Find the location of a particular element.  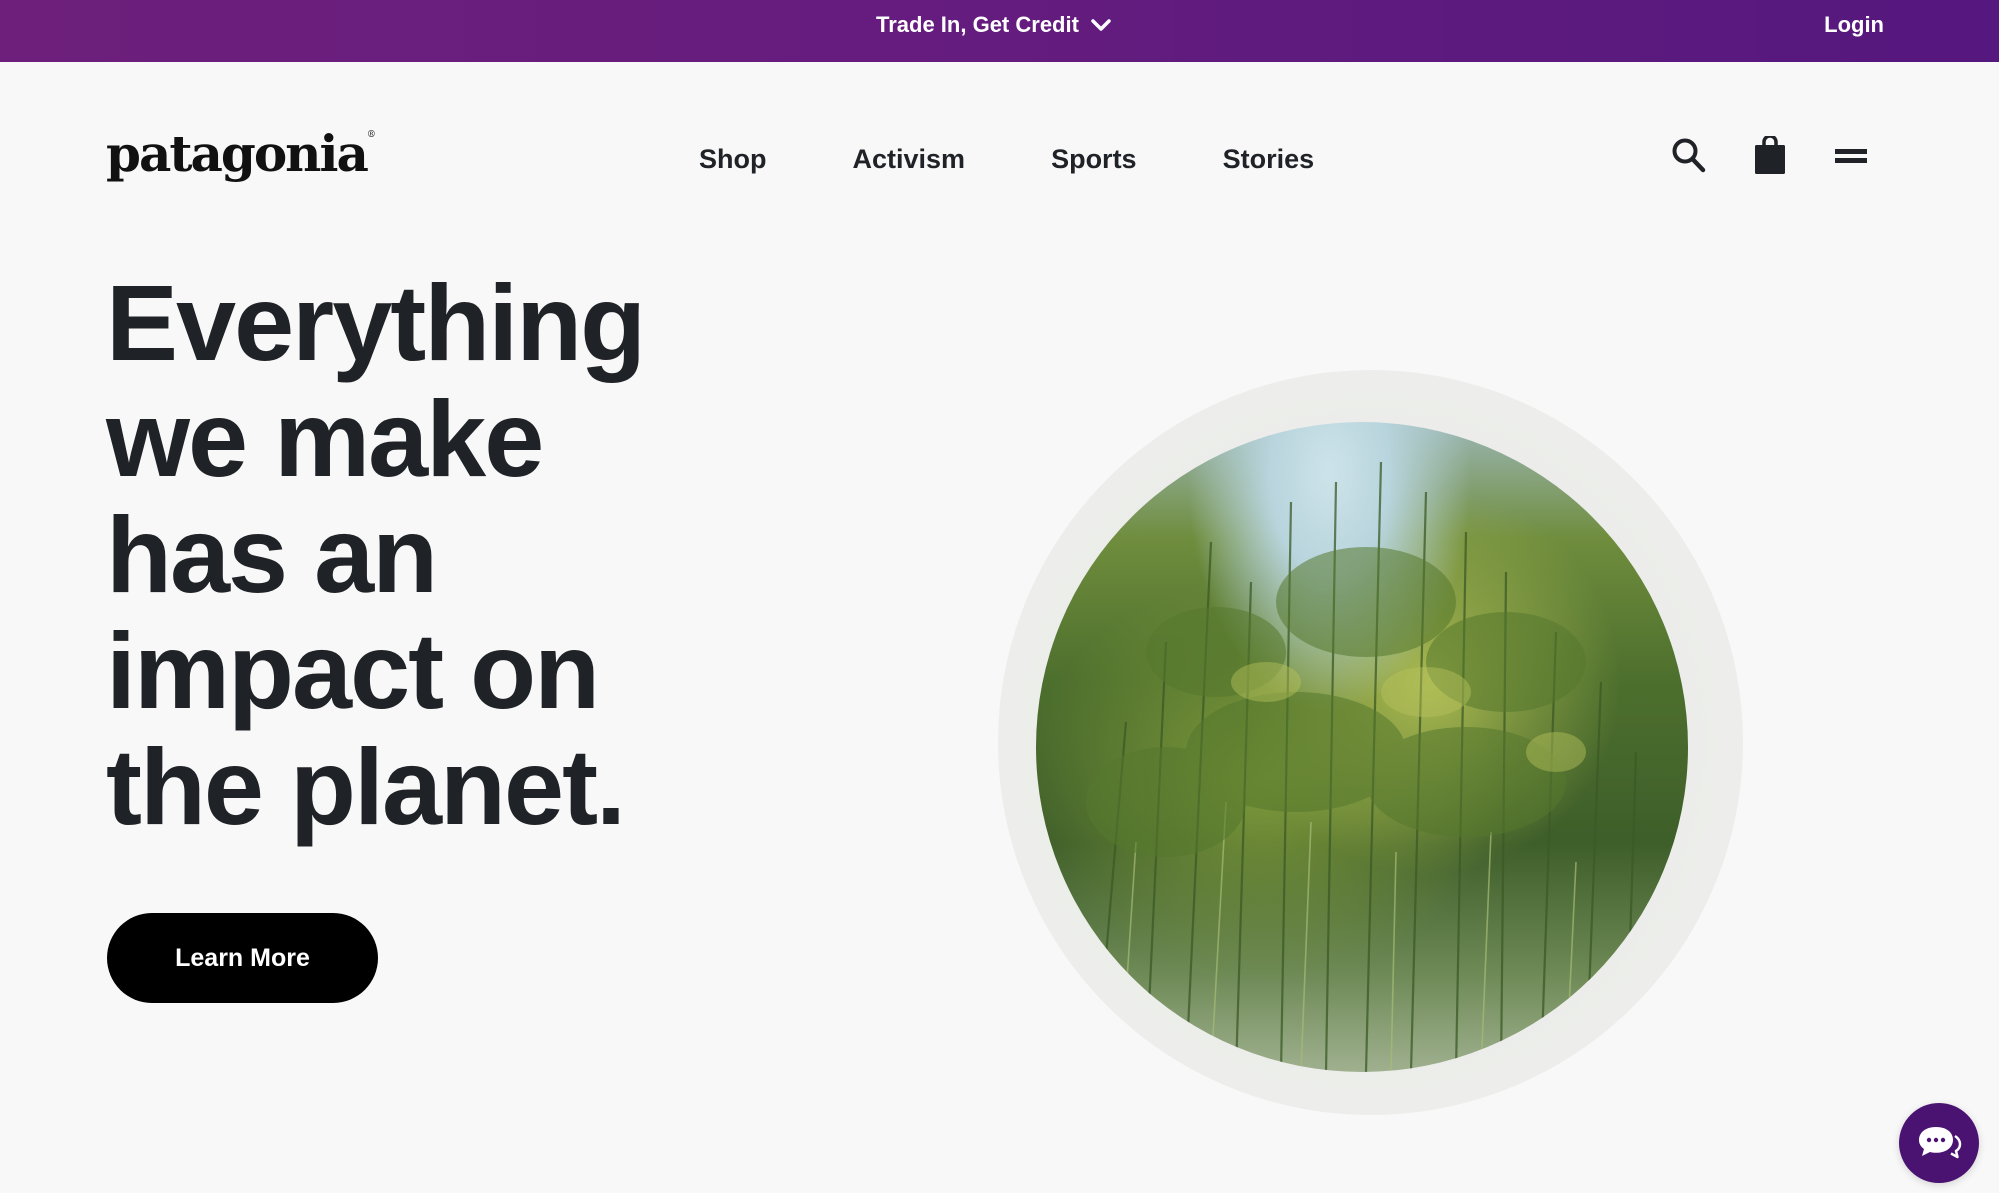

trade-in-dropdown: Trade In, Get Credit is located at coordinates (993, 25).